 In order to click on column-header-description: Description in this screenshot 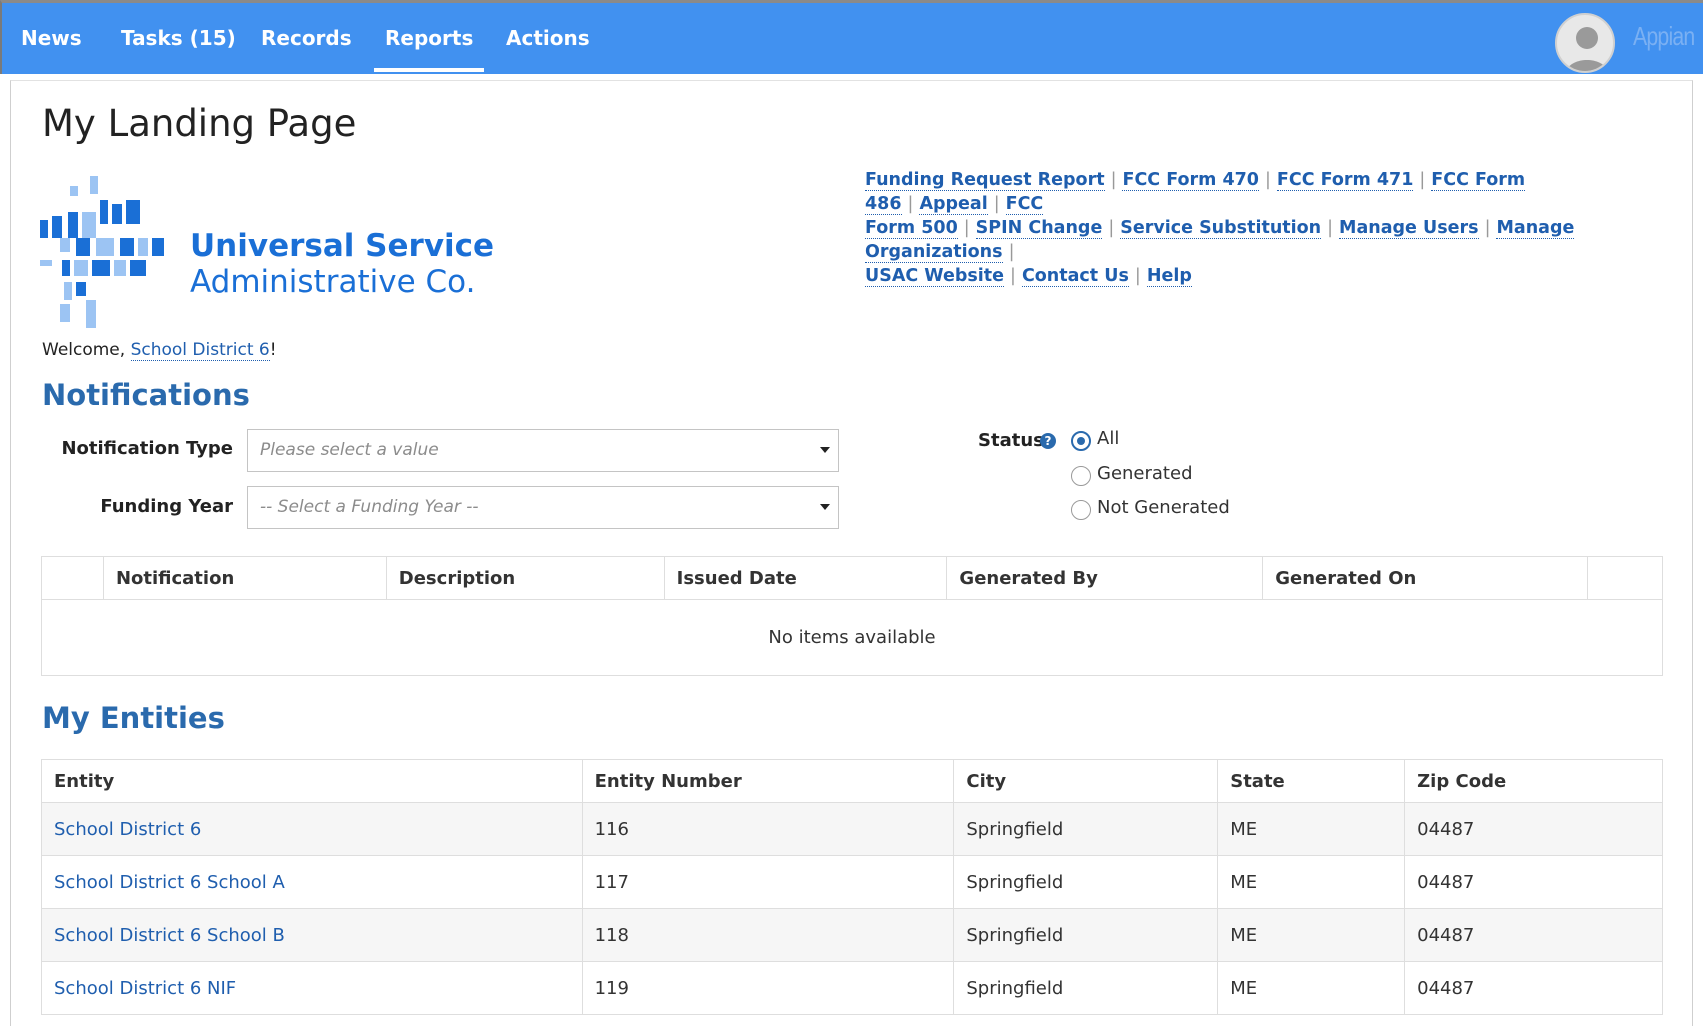, I will do `click(525, 578)`.